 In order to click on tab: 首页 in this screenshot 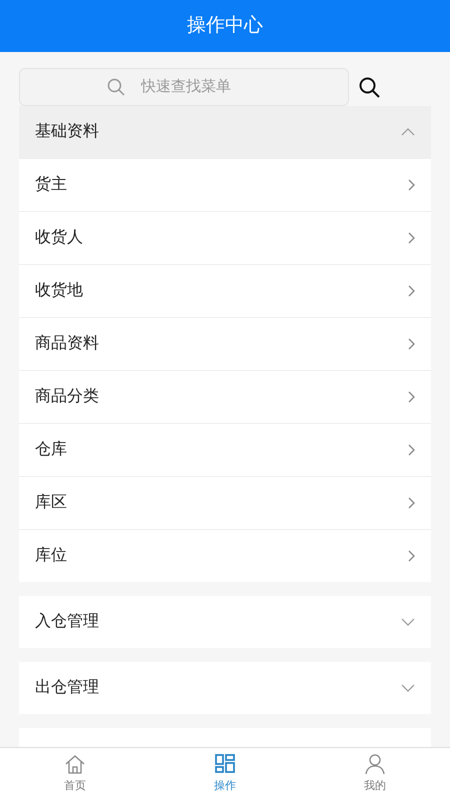, I will do `click(75, 774)`.